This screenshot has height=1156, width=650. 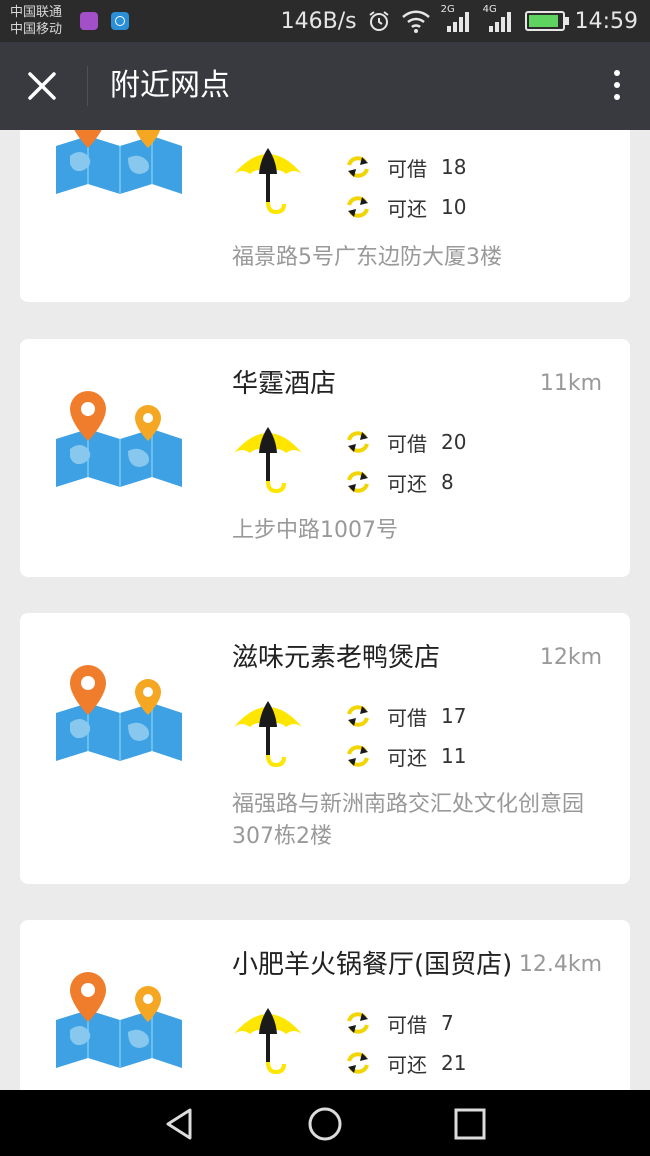 I want to click on recents-button, so click(x=470, y=1124).